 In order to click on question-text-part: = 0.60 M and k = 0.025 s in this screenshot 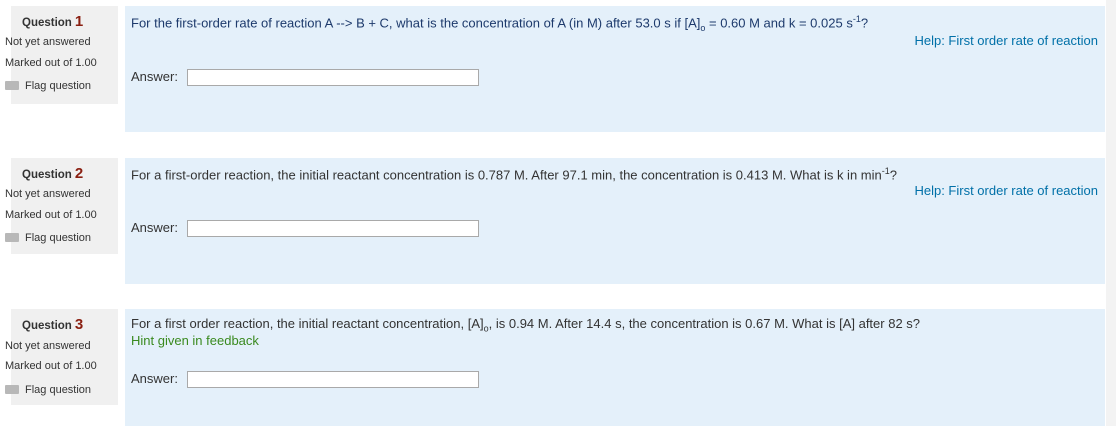, I will do `click(779, 23)`.